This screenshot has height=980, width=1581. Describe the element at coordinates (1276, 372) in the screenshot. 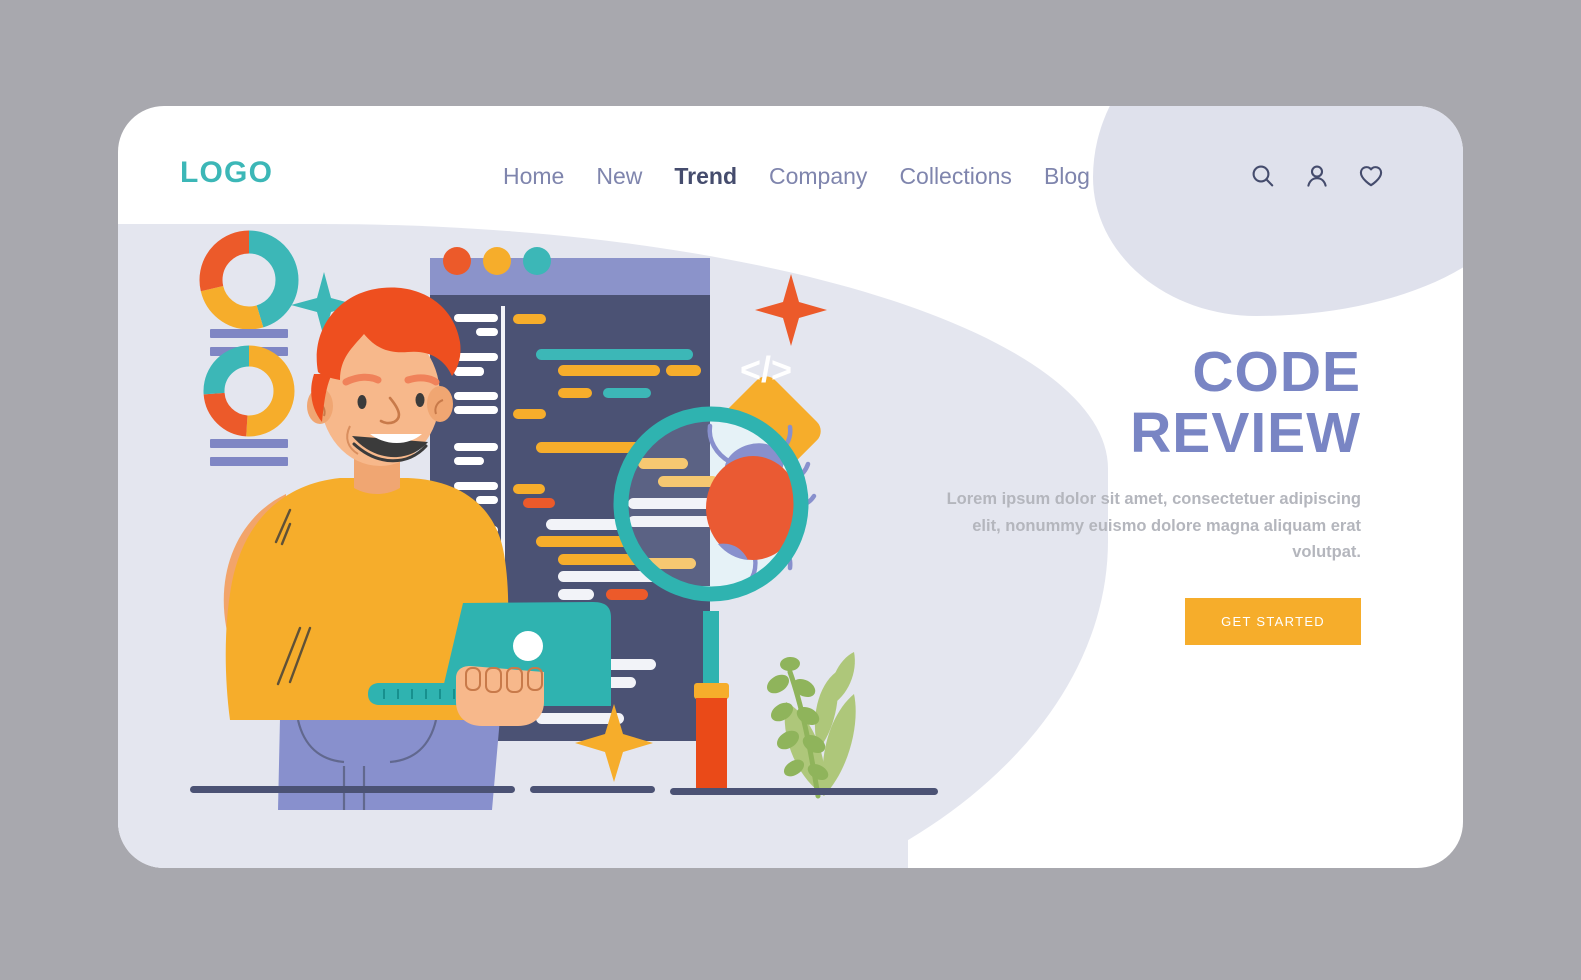

I see `page-title-line-1: CODE` at that location.